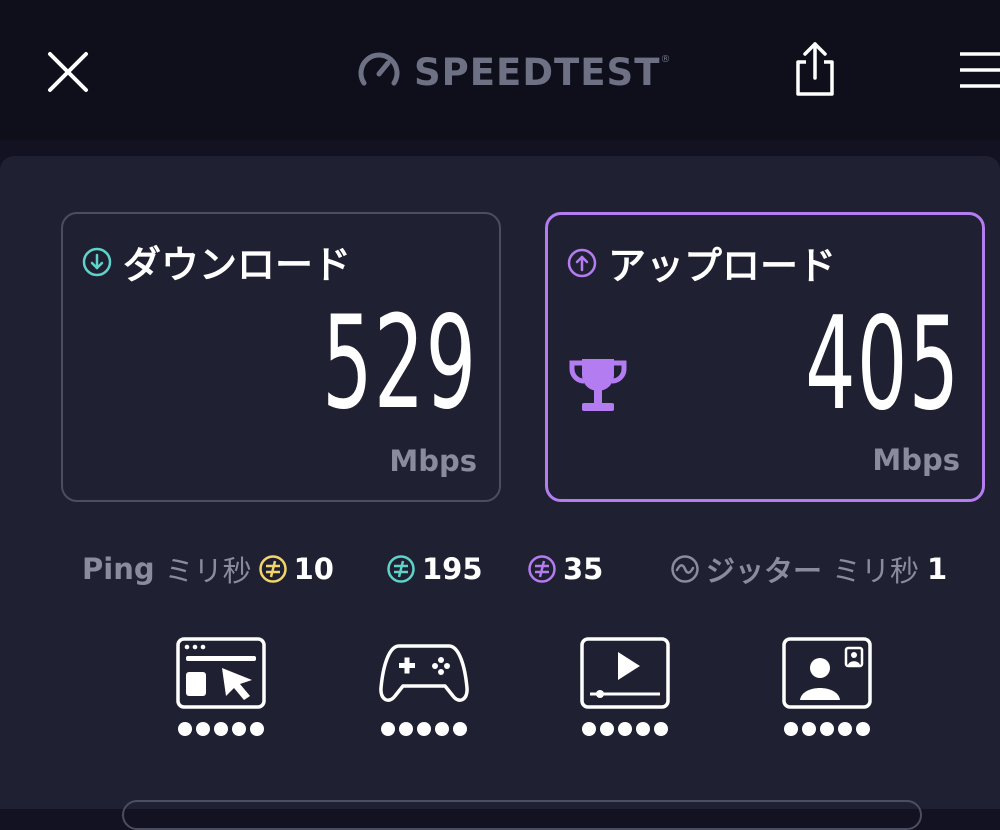 This screenshot has width=1000, height=830. Describe the element at coordinates (399, 363) in the screenshot. I see `download-speed-value: 529` at that location.